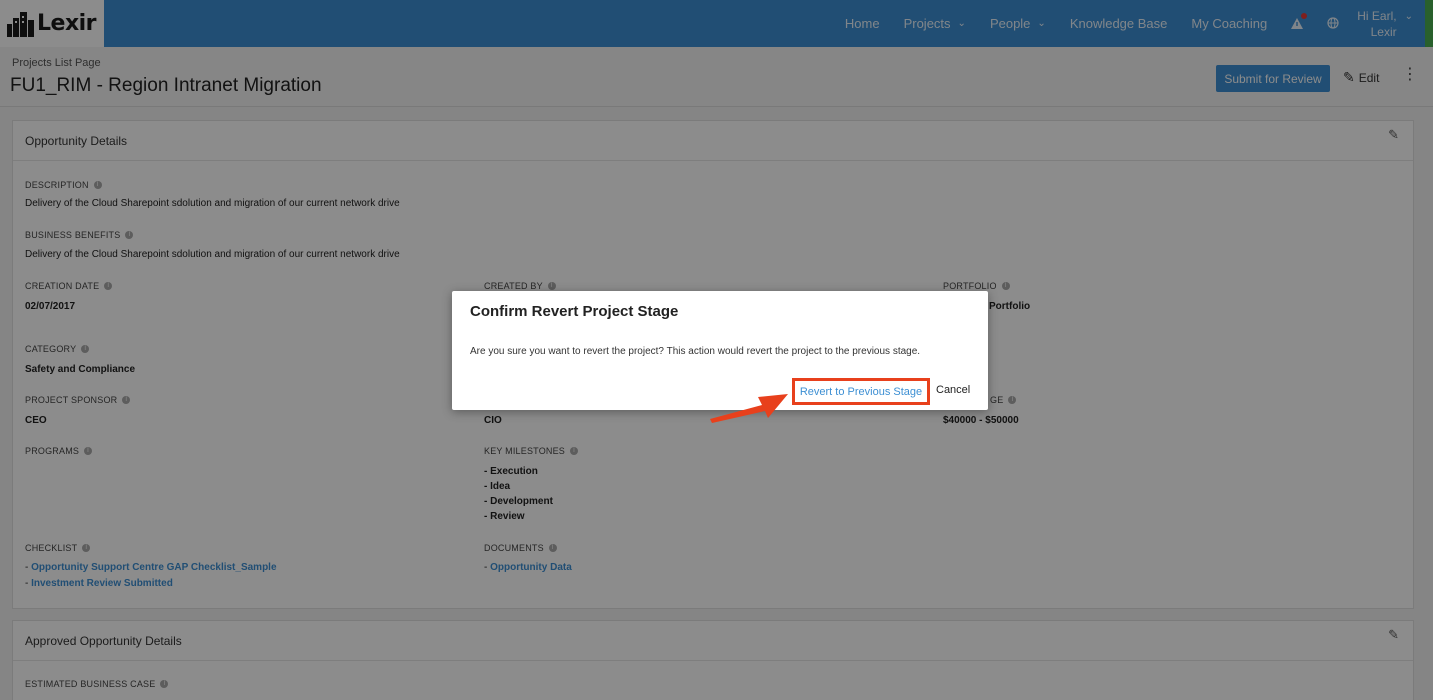  Describe the element at coordinates (574, 311) in the screenshot. I see `dialog-title: Confirm Revert Project Stage` at that location.